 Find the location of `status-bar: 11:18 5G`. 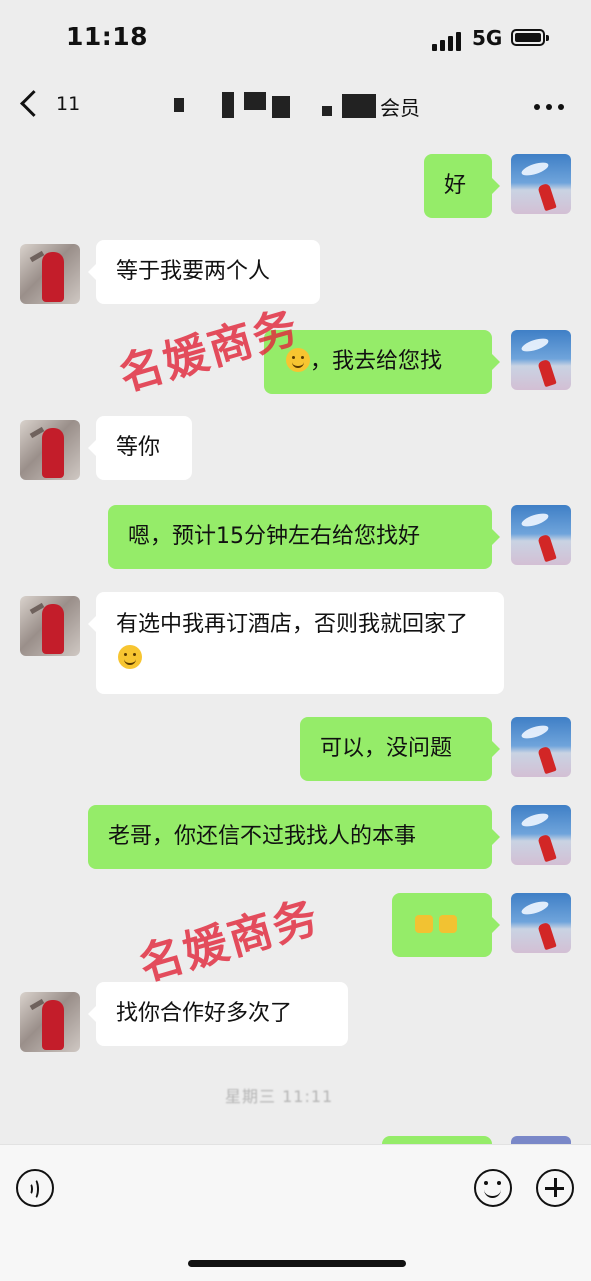

status-bar: 11:18 5G is located at coordinates (295, 39).